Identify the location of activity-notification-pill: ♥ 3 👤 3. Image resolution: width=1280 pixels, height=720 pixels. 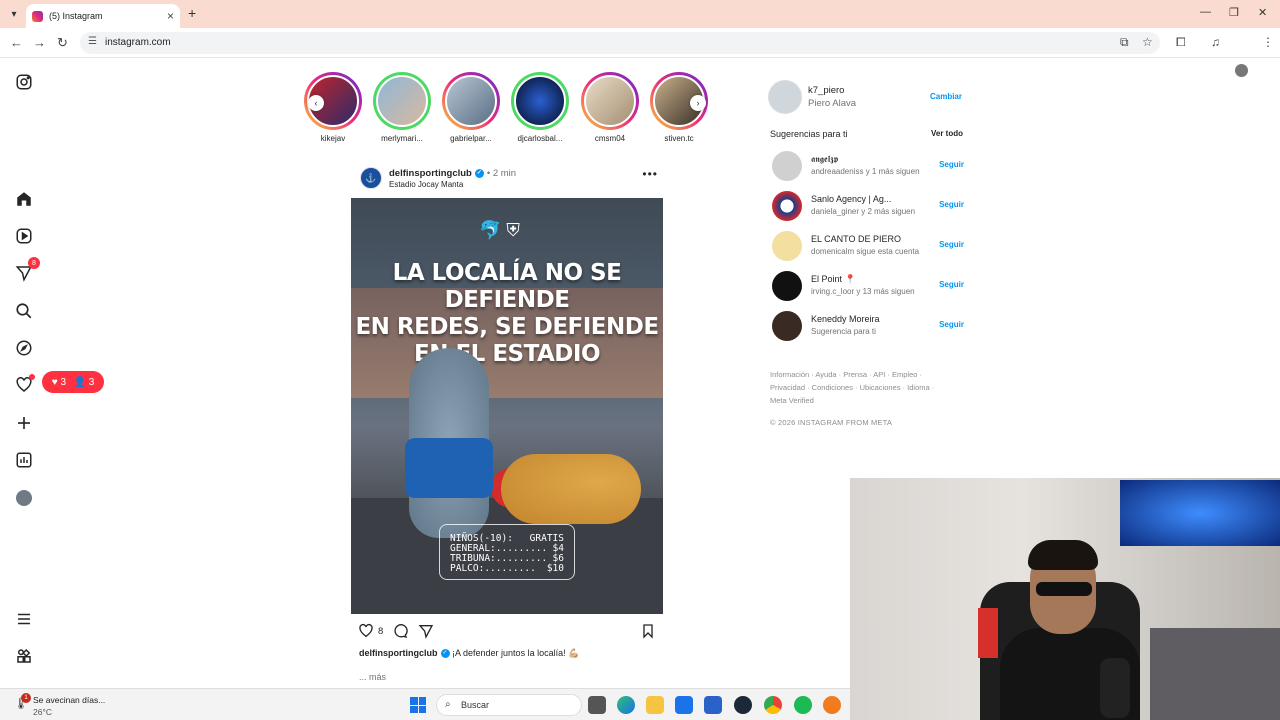
(73, 382).